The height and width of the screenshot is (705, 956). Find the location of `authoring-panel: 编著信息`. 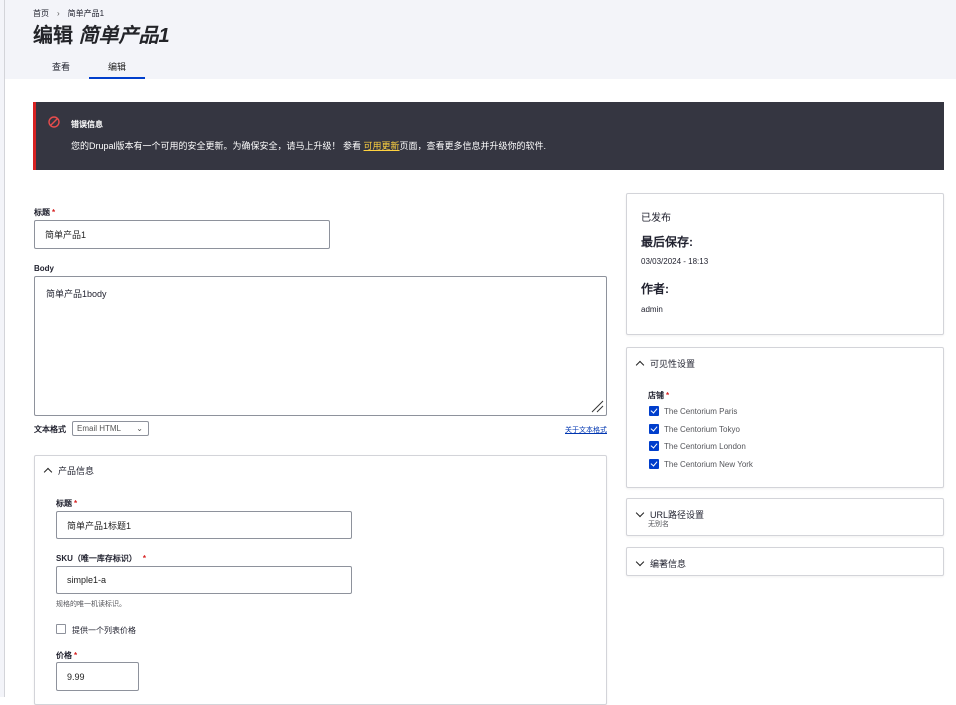

authoring-panel: 编著信息 is located at coordinates (785, 561).